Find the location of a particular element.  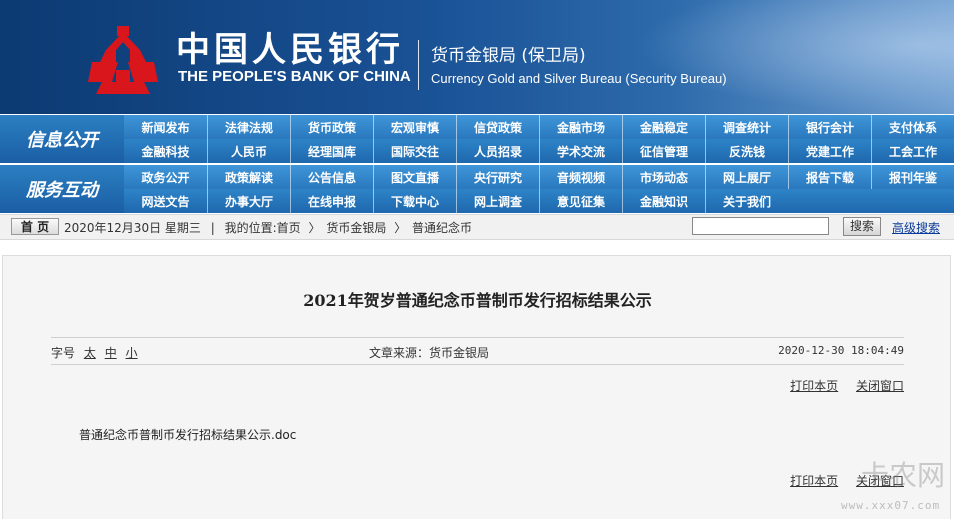

nav-item: 办事大厅 is located at coordinates (248, 201).